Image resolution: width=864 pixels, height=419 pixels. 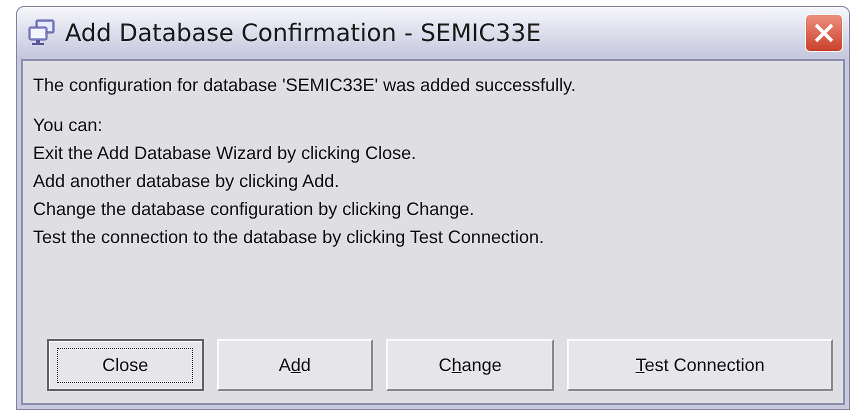 What do you see at coordinates (470, 365) in the screenshot?
I see `dialog-button: Change` at bounding box center [470, 365].